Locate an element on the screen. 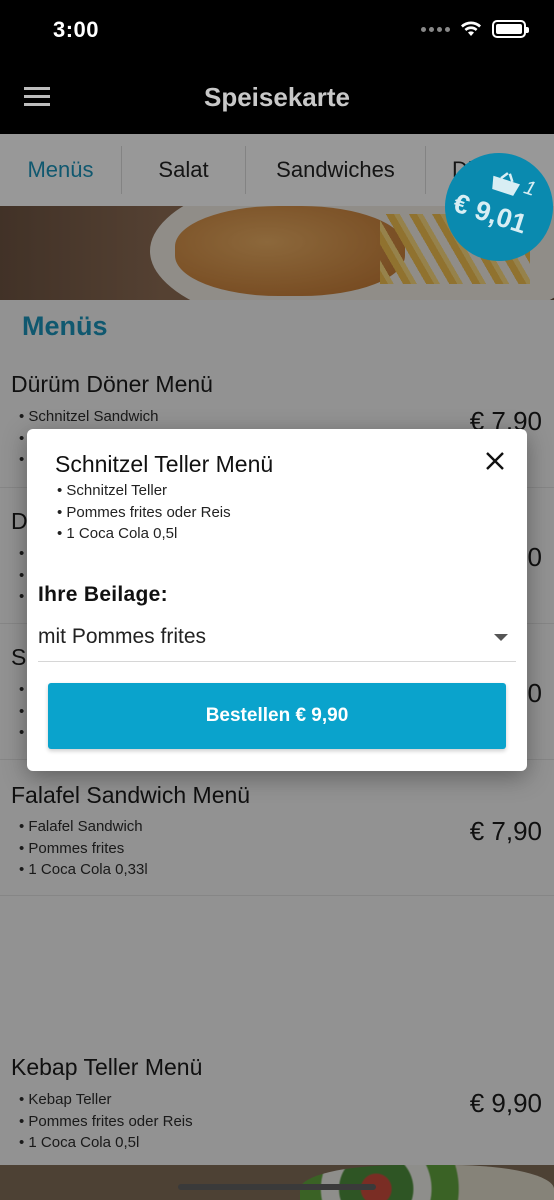  status-time: 3:00 is located at coordinates (76, 29).